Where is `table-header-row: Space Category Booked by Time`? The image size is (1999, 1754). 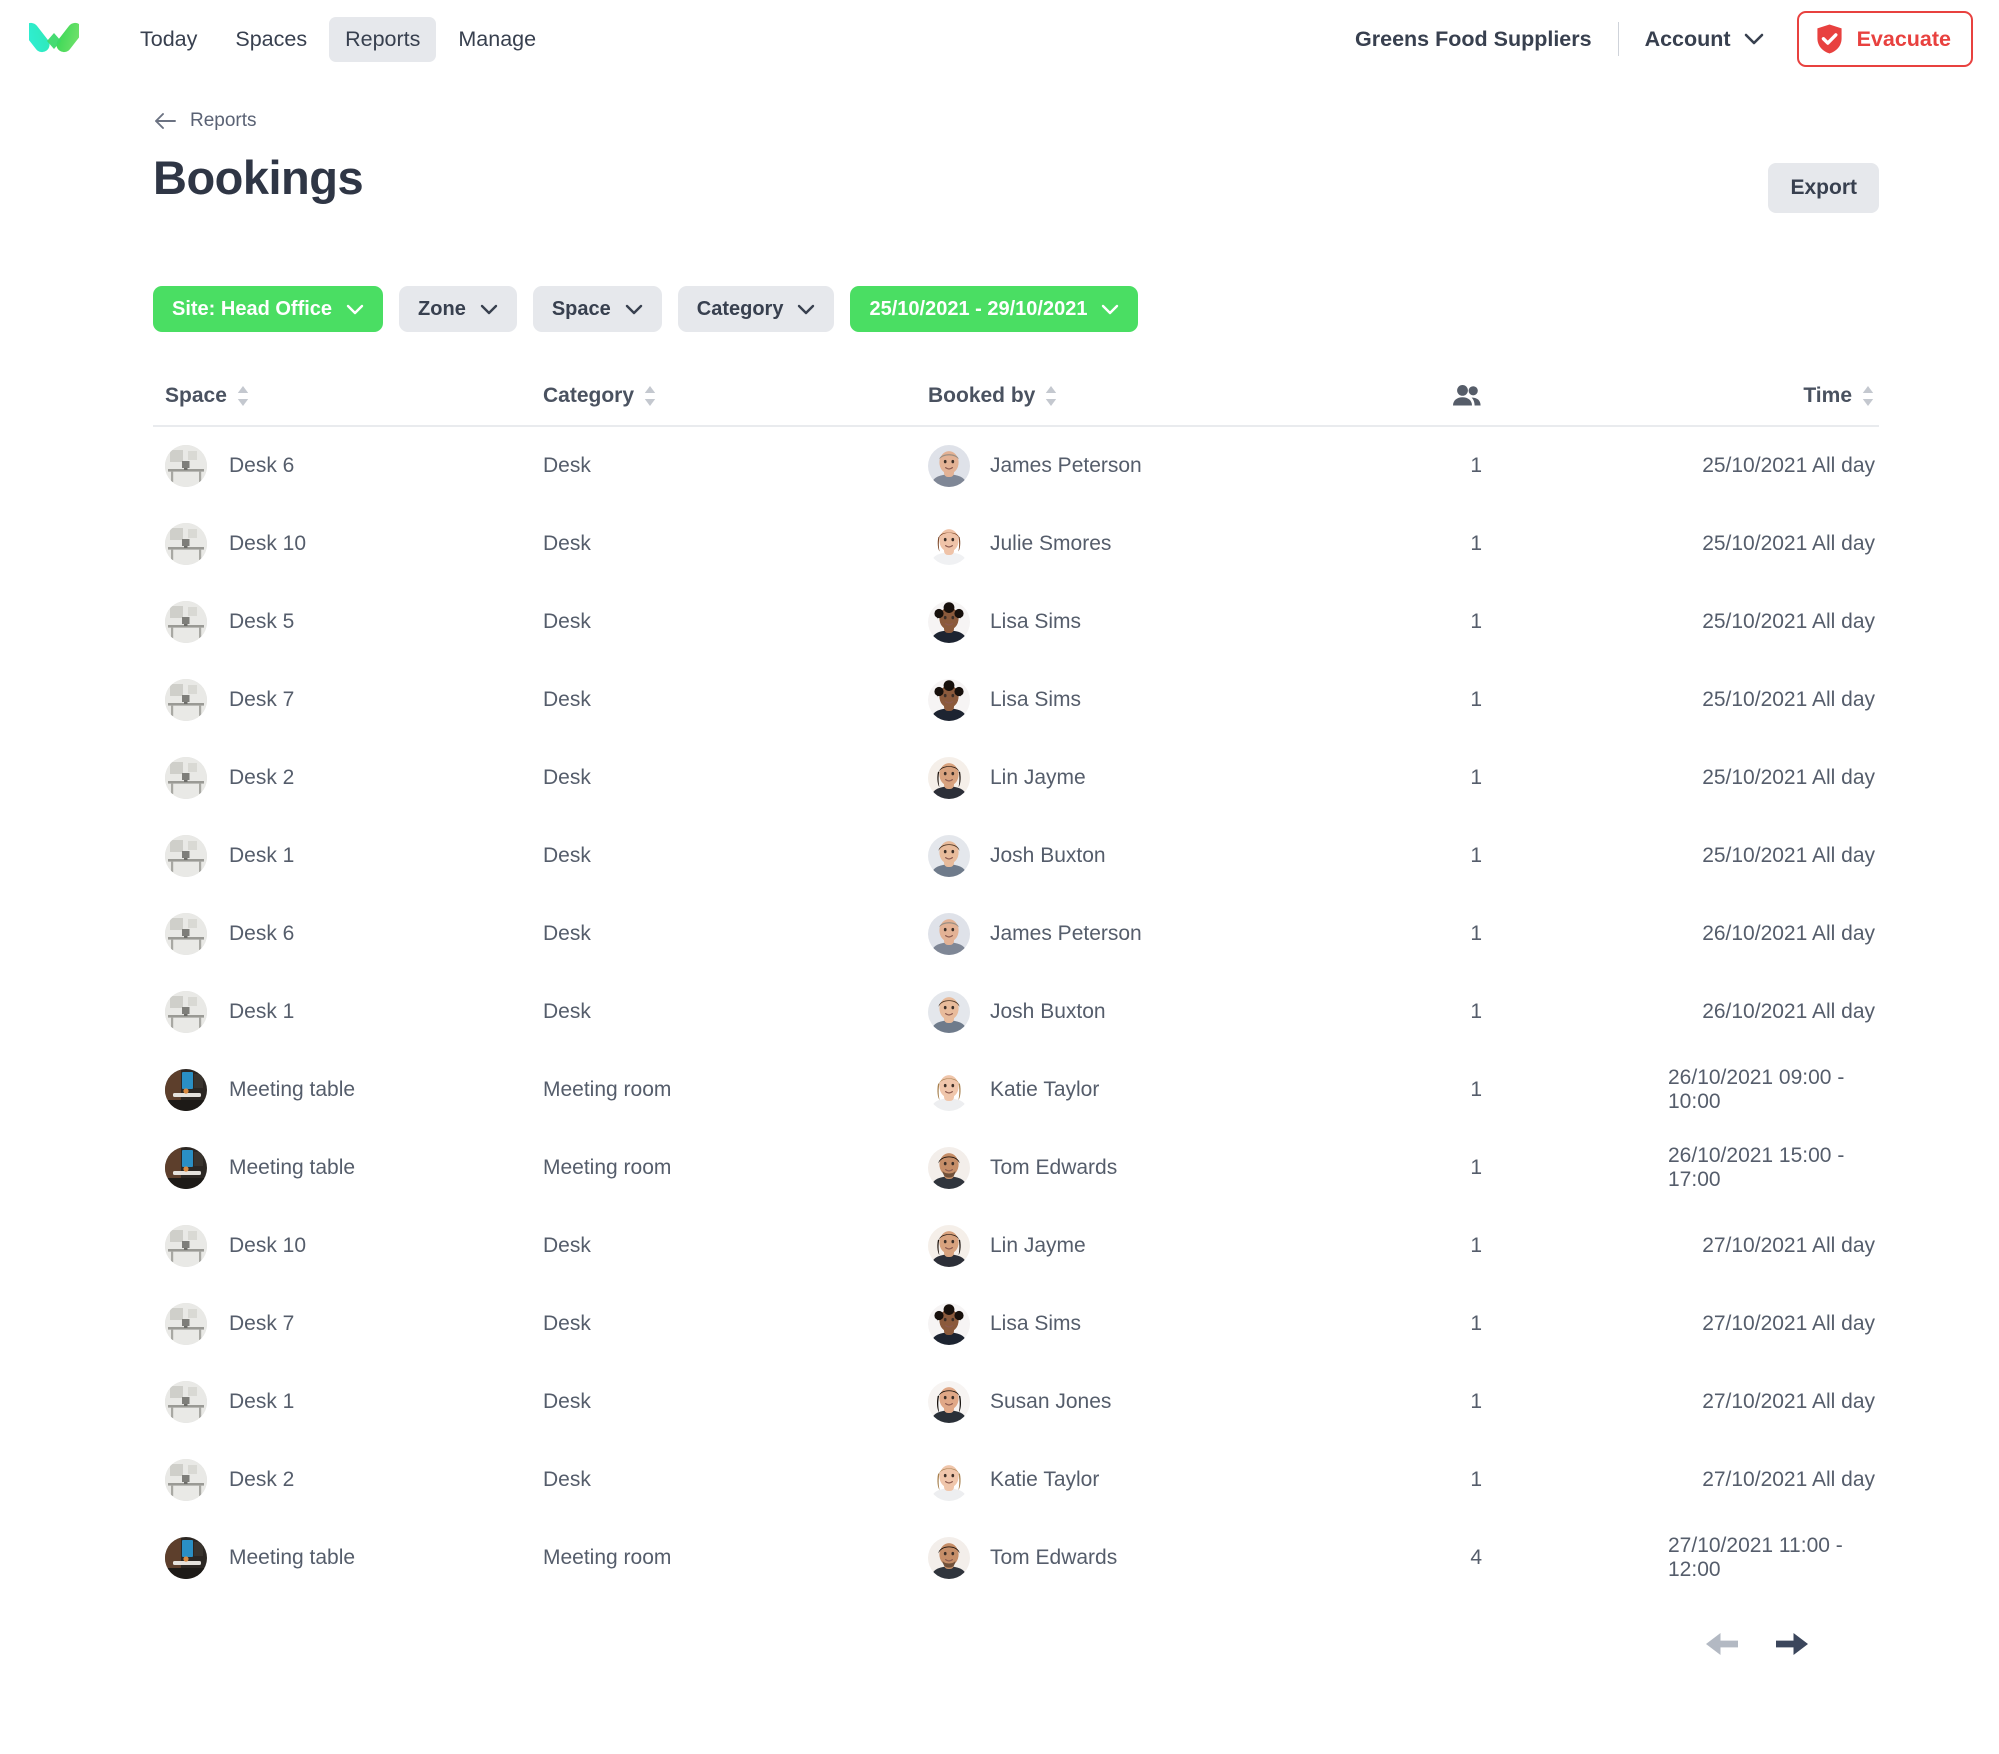
table-header-row: Space Category Booked by Time is located at coordinates (1016, 405).